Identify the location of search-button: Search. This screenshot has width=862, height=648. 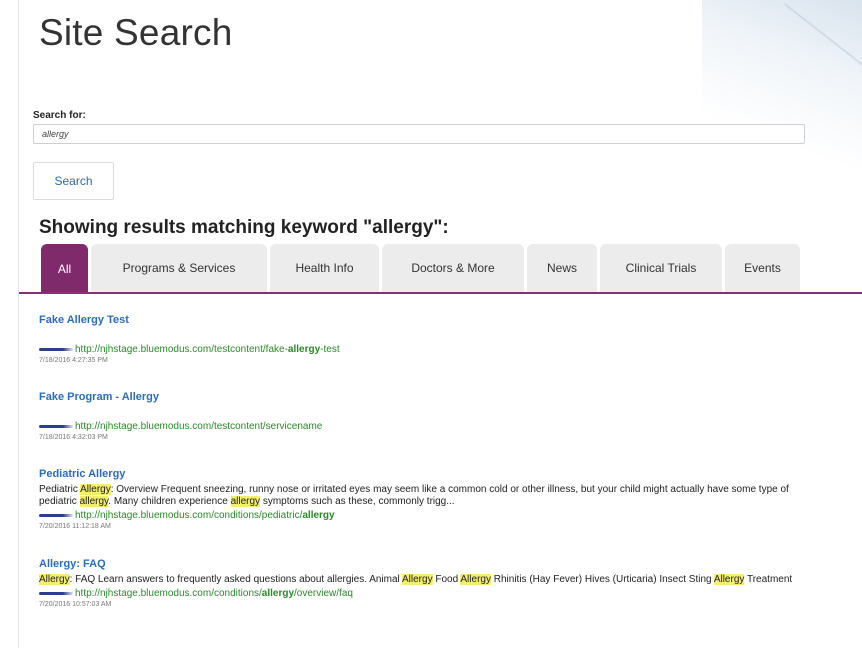
(73, 181).